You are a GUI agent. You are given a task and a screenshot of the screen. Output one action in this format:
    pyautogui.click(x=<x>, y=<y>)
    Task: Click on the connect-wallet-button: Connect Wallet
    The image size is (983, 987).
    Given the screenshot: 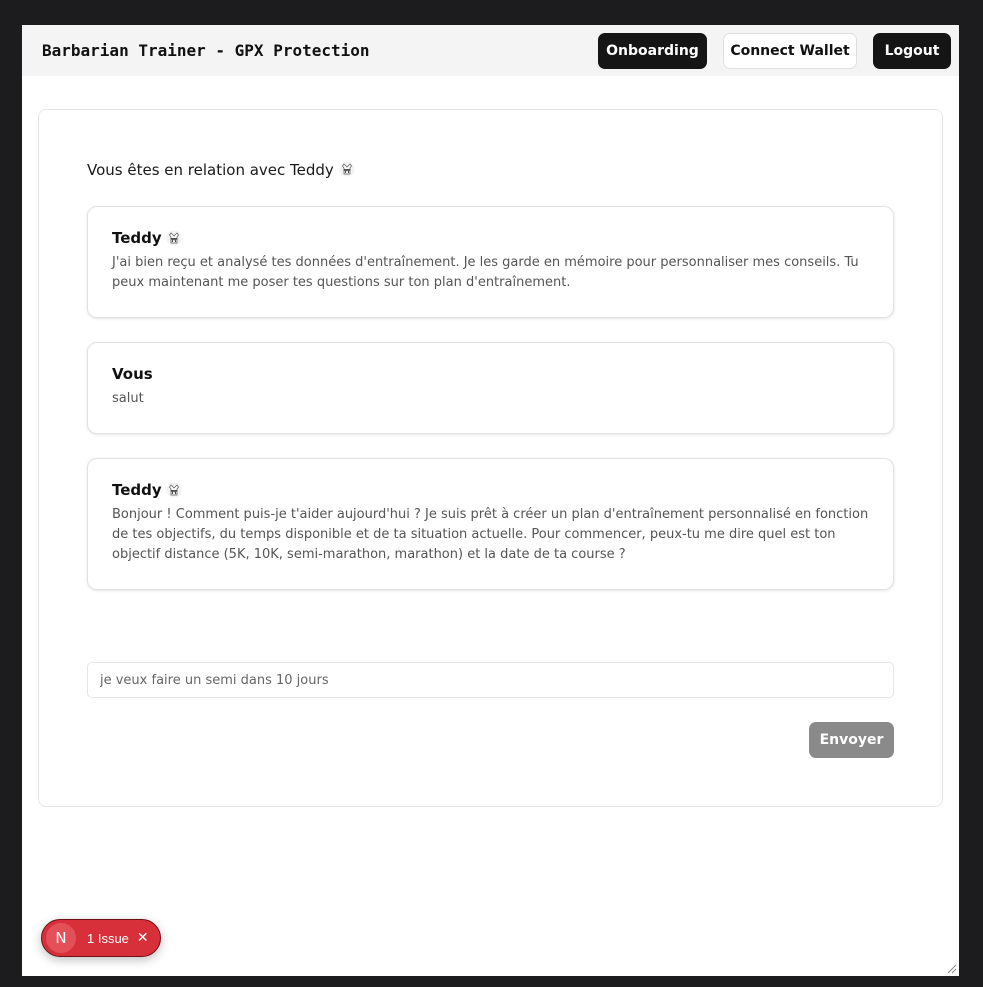 What is the action you would take?
    pyautogui.click(x=790, y=51)
    